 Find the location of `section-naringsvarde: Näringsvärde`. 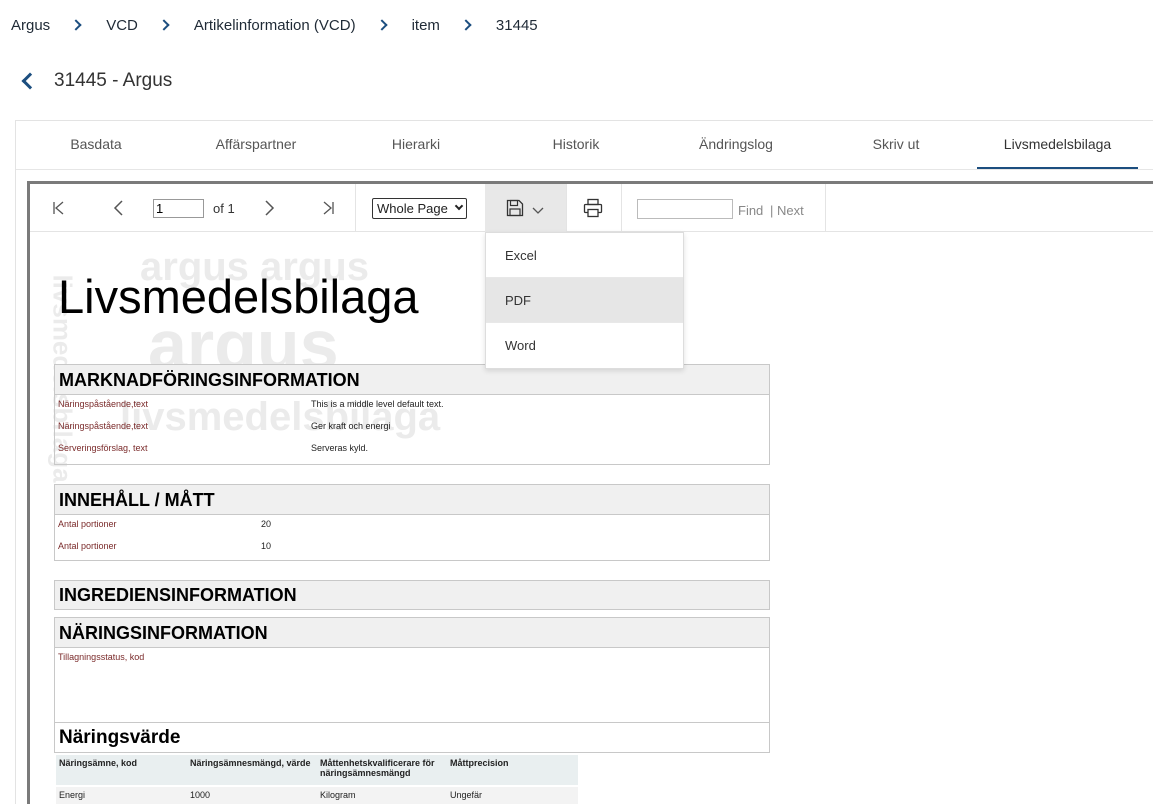

section-naringsvarde: Näringsvärde is located at coordinates (412, 737).